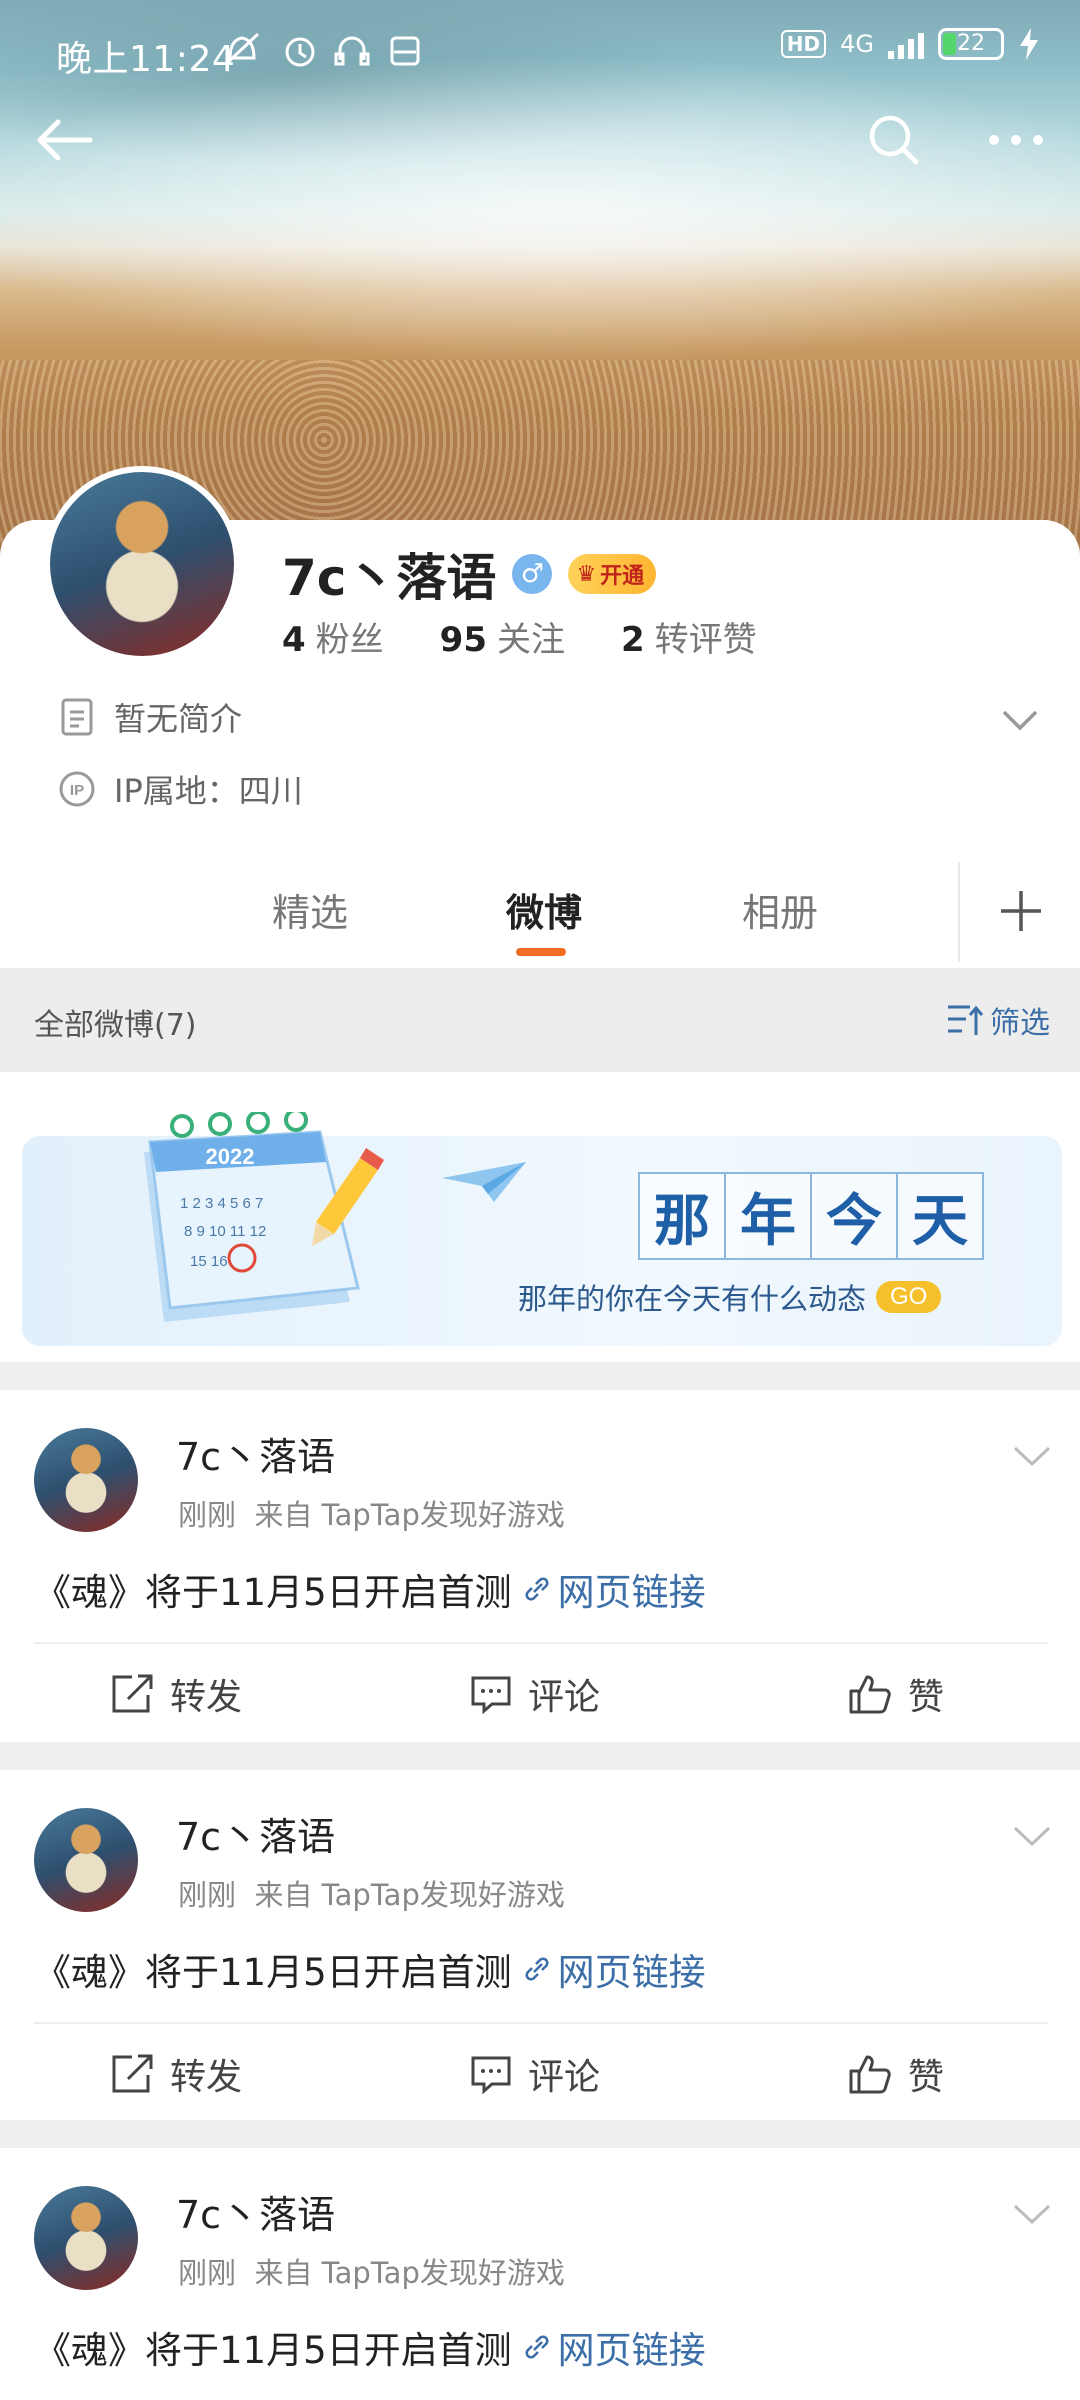 The height and width of the screenshot is (2400, 1080). Describe the element at coordinates (206, 1697) in the screenshot. I see `repost-label: 转发` at that location.